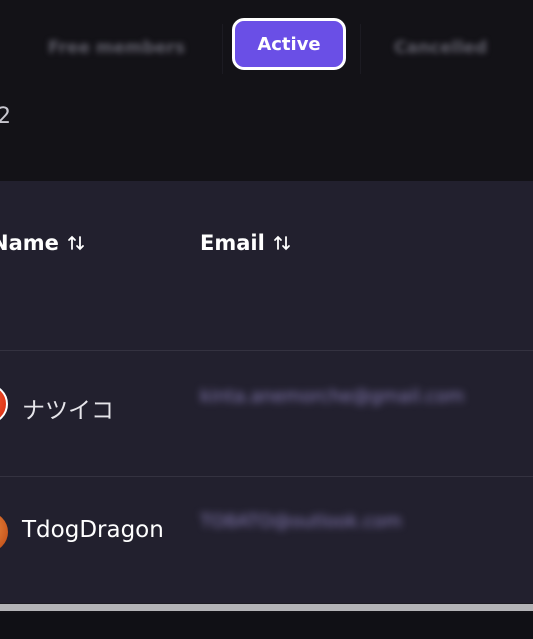 Image resolution: width=533 pixels, height=639 pixels. Describe the element at coordinates (232, 243) in the screenshot. I see `column-header-email-label: Email` at that location.